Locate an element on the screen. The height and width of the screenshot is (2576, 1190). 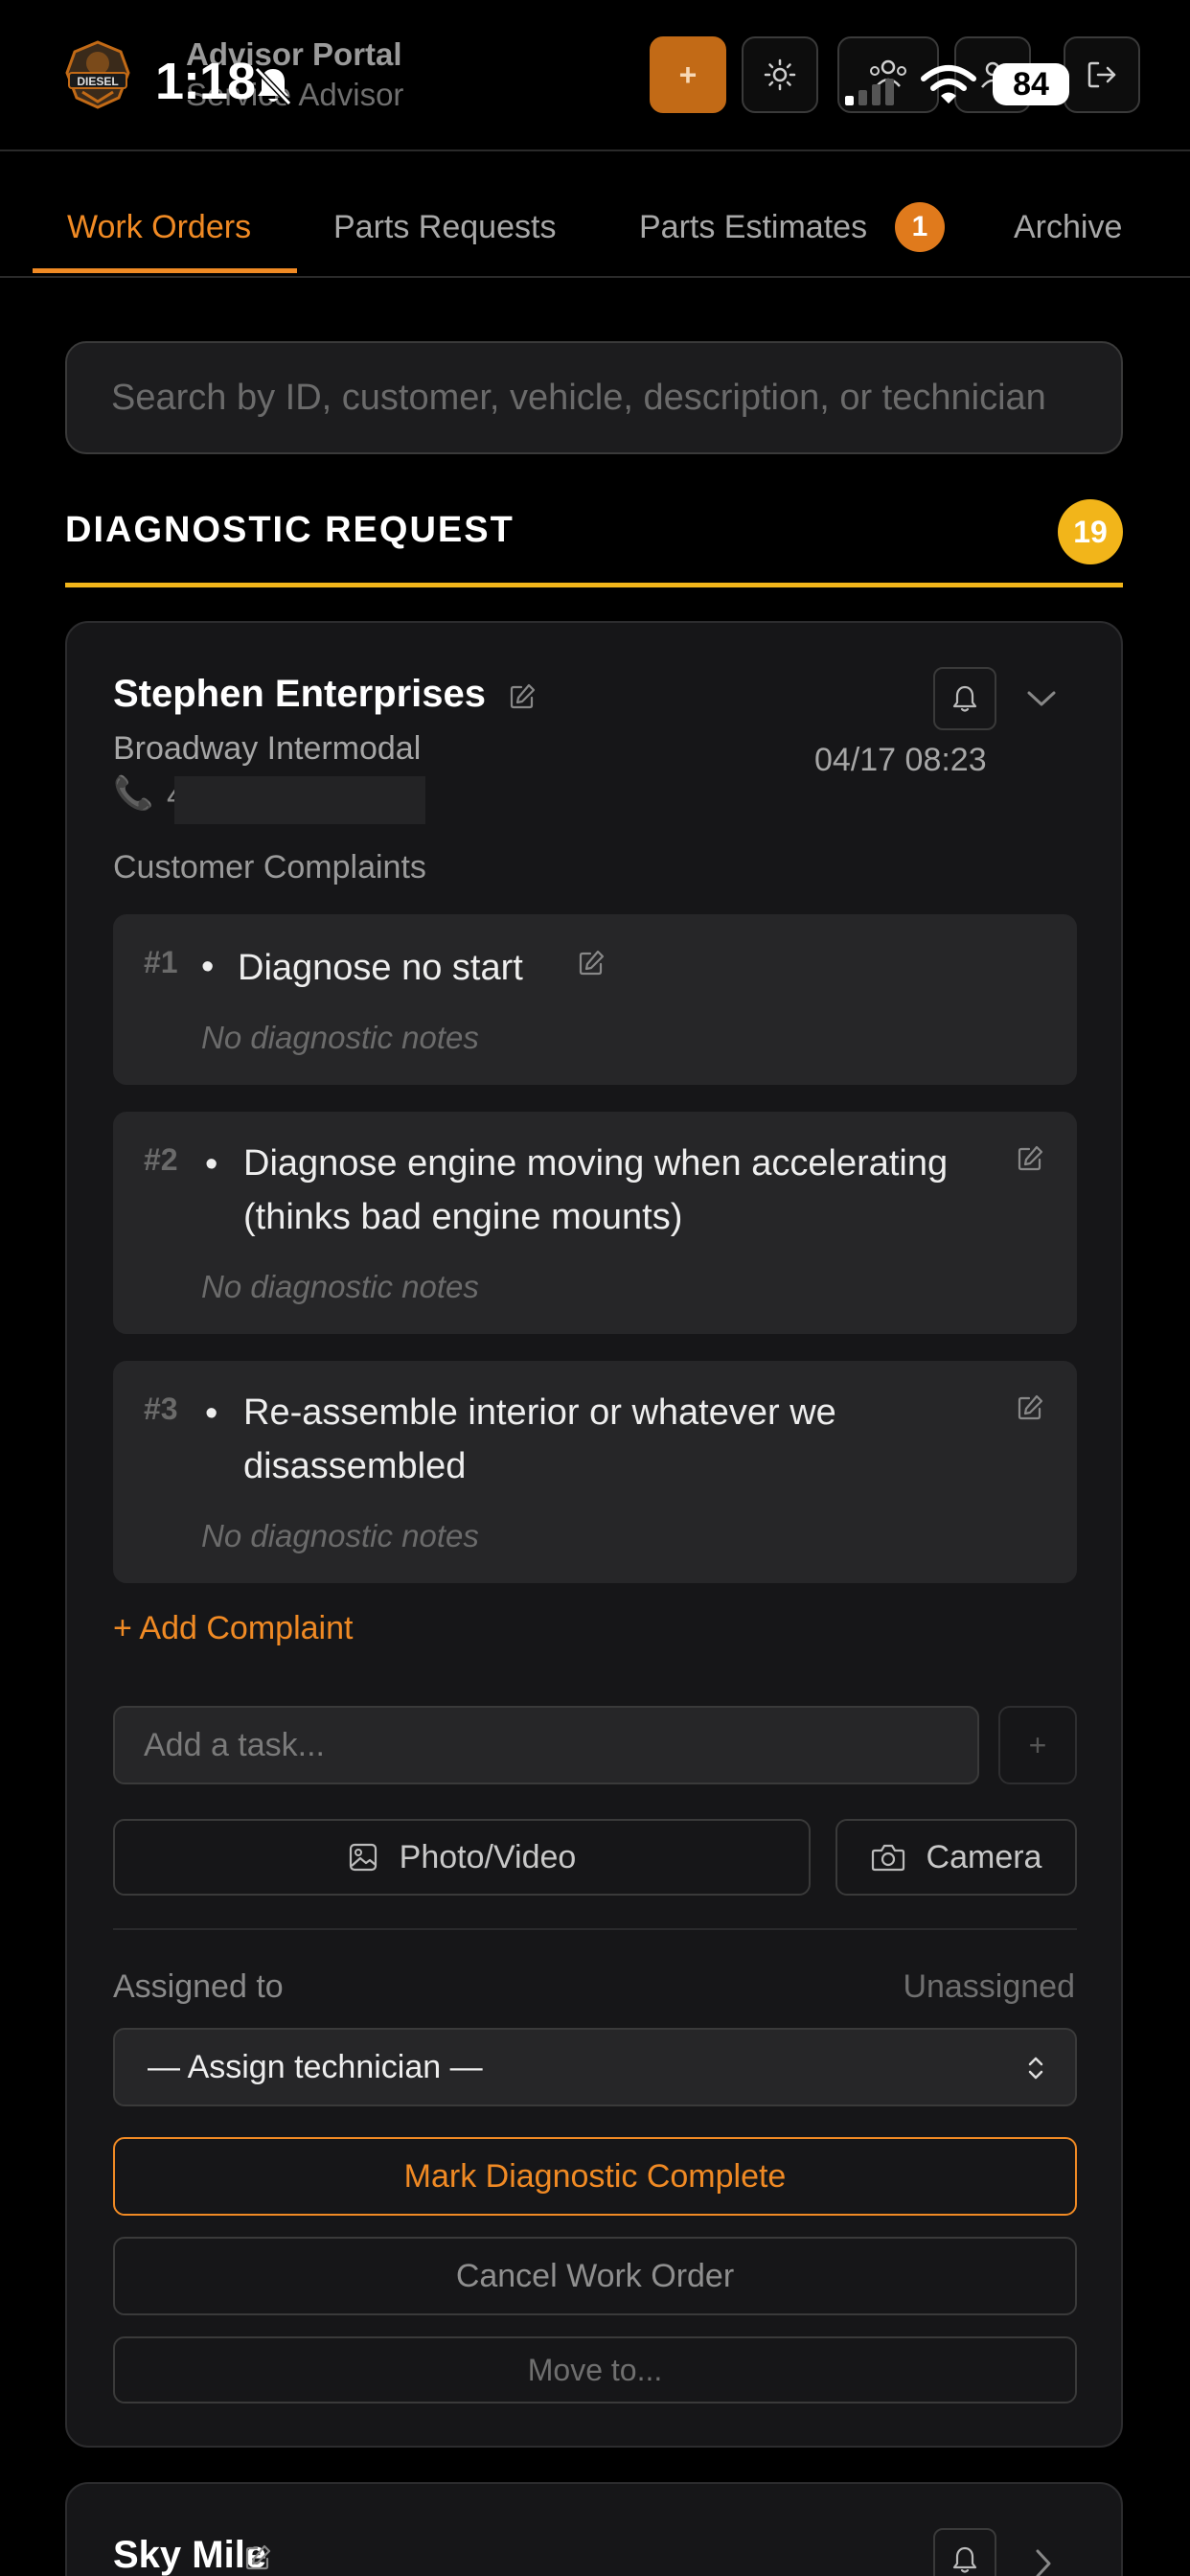
logout-button is located at coordinates (1102, 74).